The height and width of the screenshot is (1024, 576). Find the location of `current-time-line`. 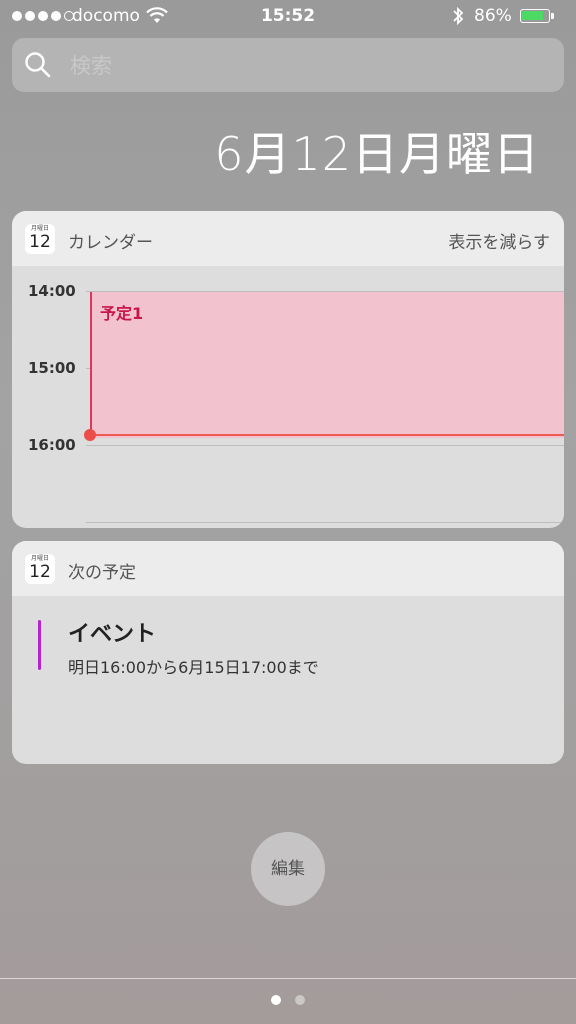

current-time-line is located at coordinates (327, 435).